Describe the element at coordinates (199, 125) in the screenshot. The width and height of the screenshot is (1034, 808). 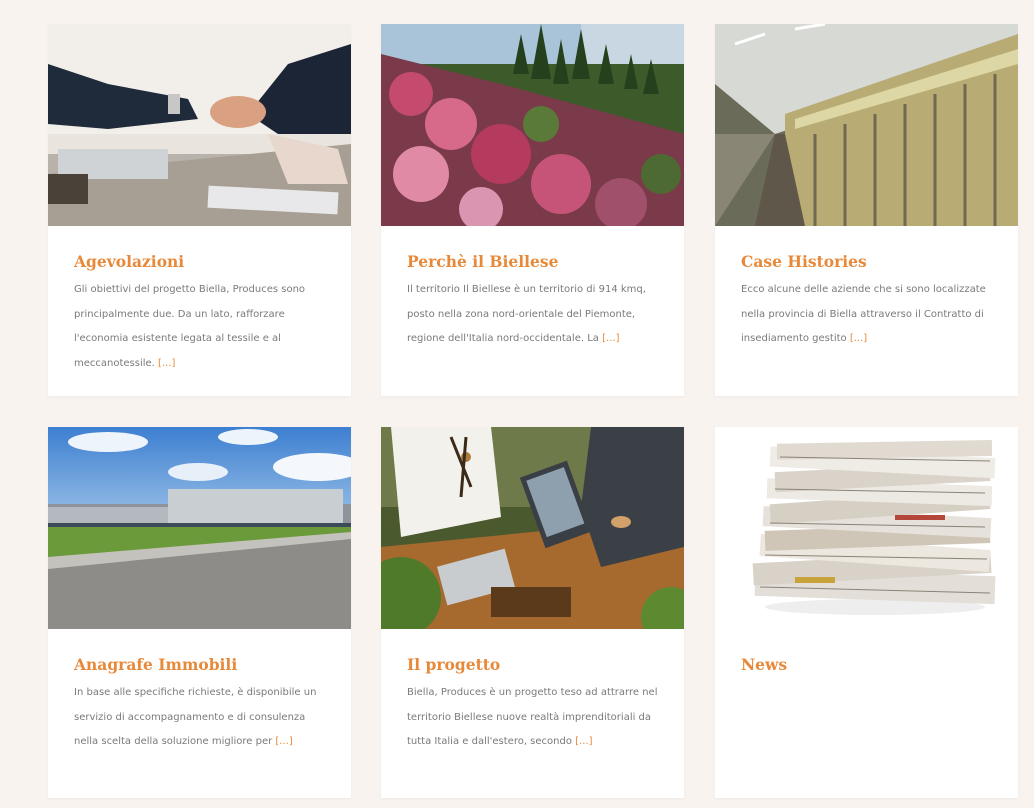
I see `handshake-image` at that location.